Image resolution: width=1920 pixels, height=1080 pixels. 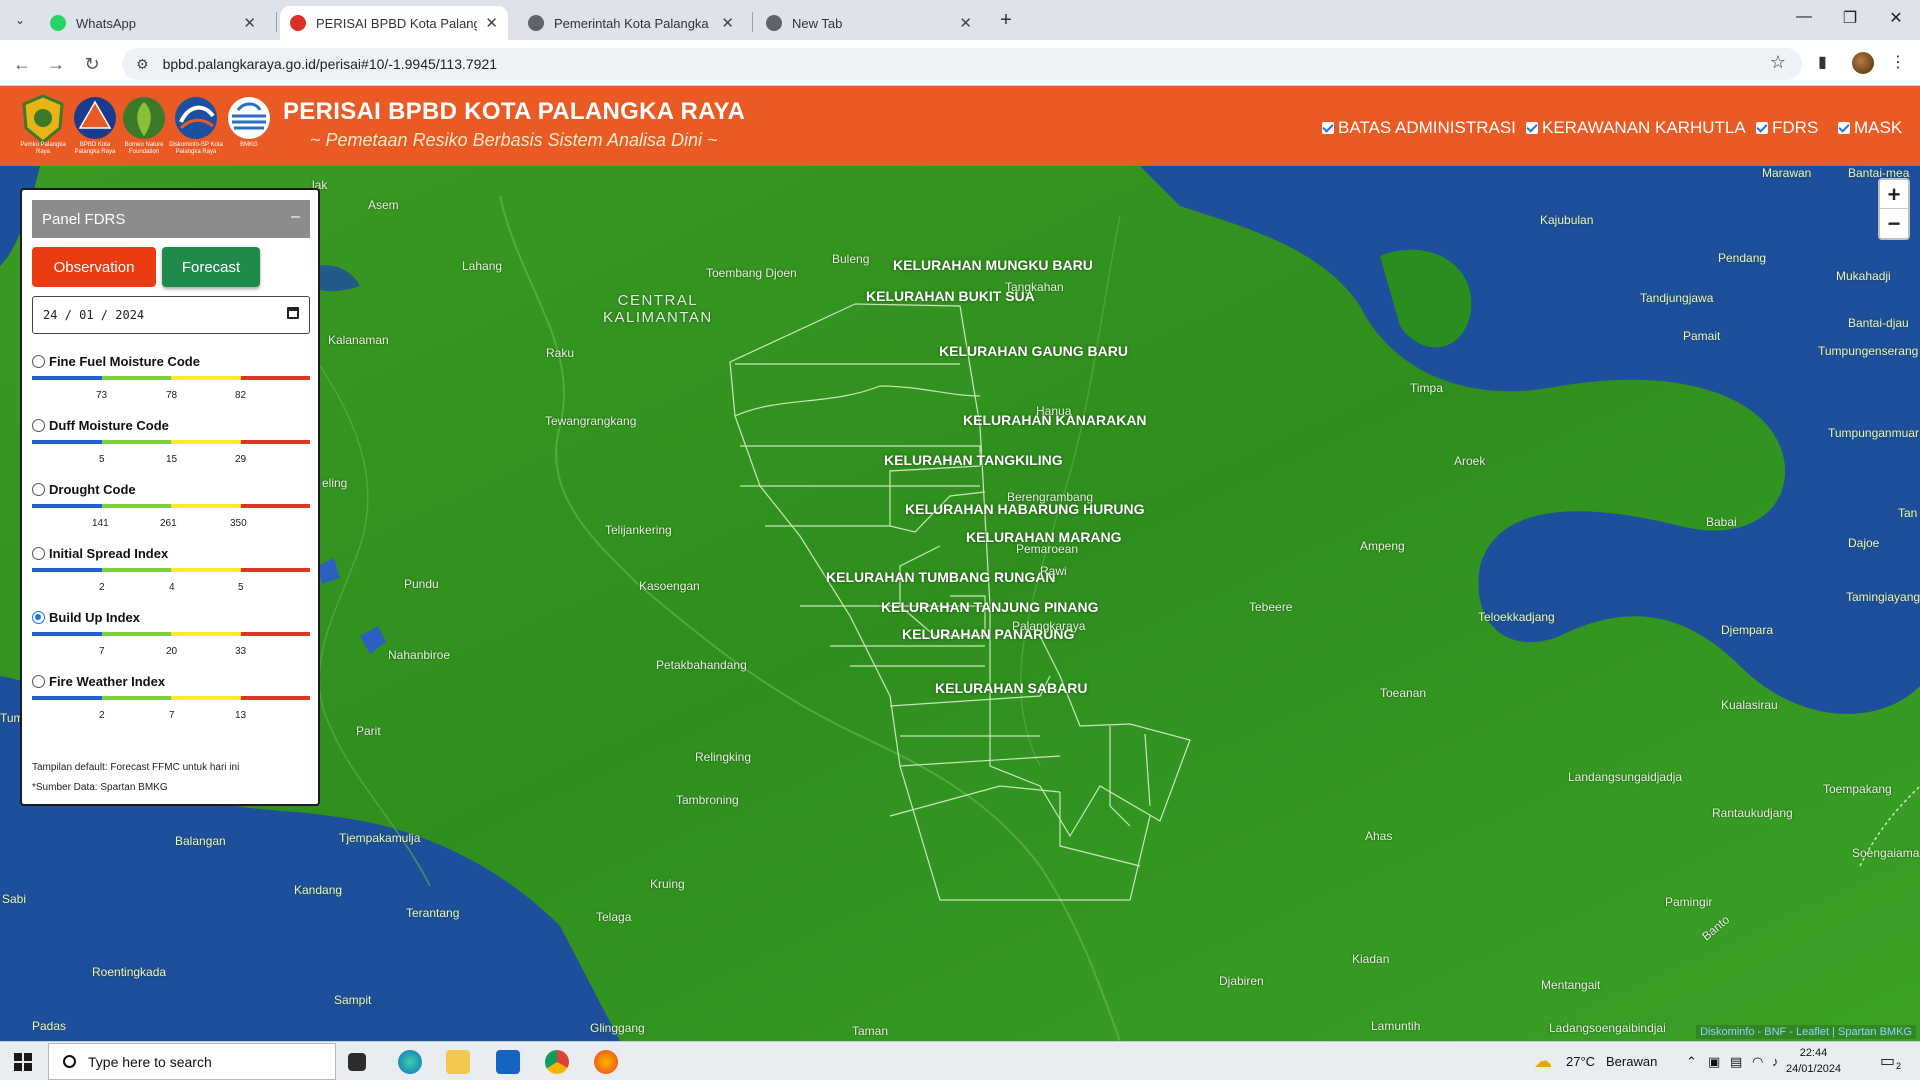 What do you see at coordinates (631, 23) in the screenshot?
I see `tab-pemerintah: Pemerintah Kota Palangka Raya ✕` at bounding box center [631, 23].